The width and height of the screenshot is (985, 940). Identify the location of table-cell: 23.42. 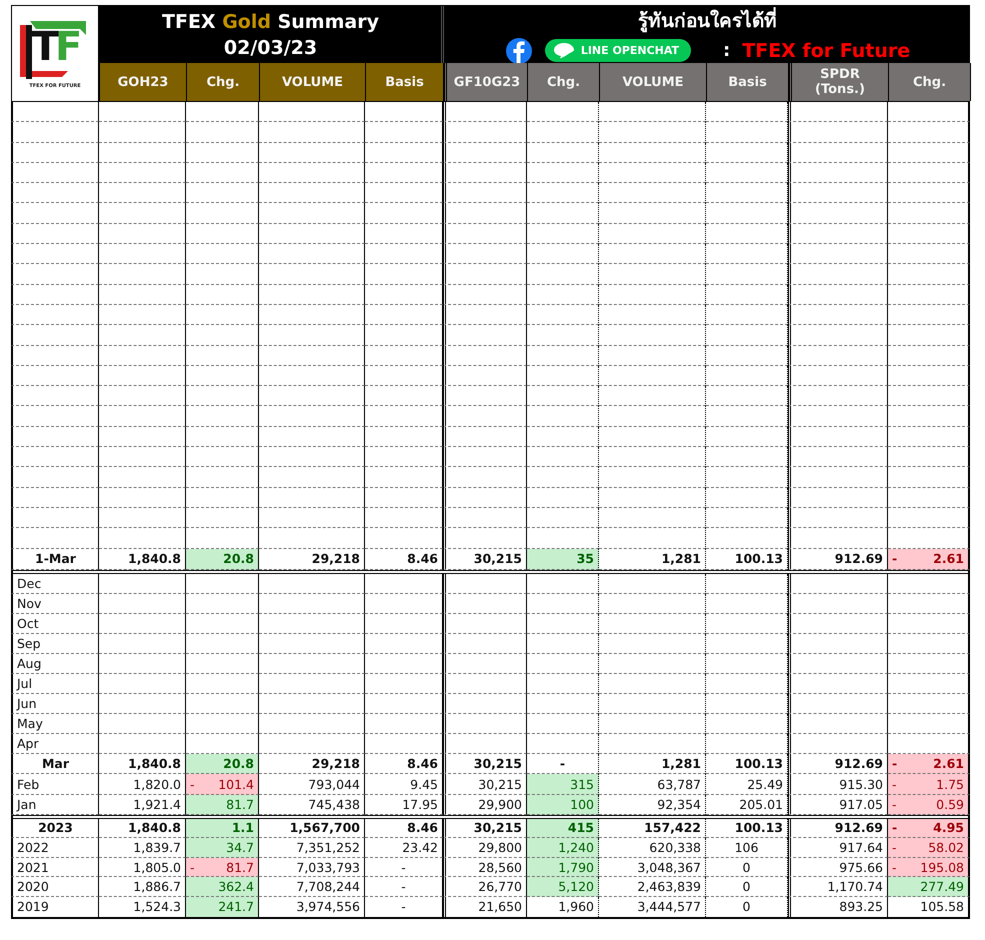
(404, 848).